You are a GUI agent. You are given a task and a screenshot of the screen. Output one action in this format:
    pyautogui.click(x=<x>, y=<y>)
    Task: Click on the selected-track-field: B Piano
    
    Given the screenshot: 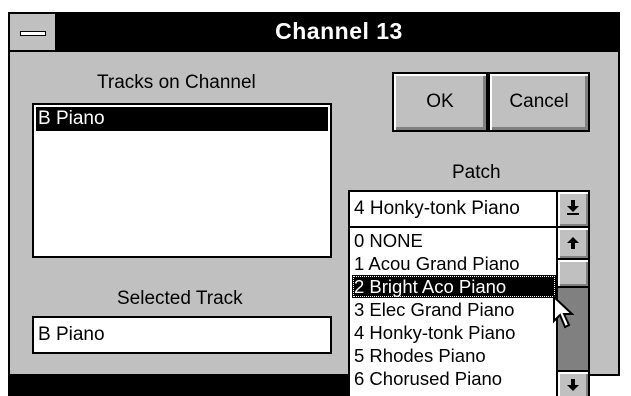 What is the action you would take?
    pyautogui.click(x=182, y=335)
    